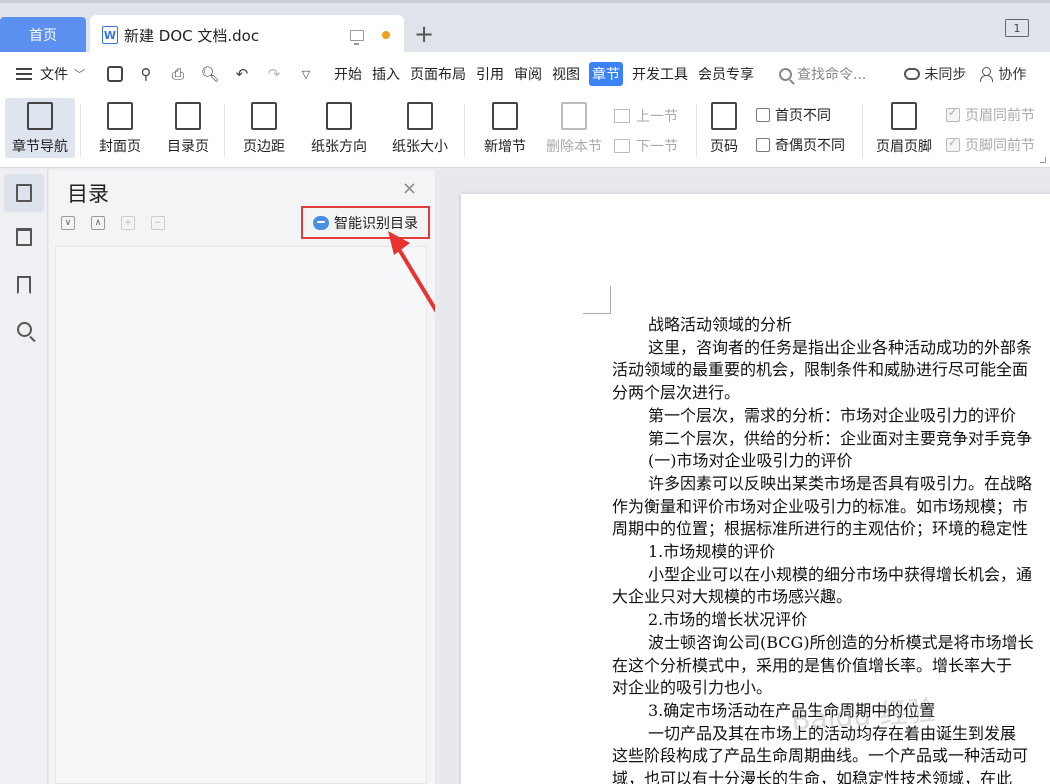  I want to click on menu-section: 章节, so click(606, 74).